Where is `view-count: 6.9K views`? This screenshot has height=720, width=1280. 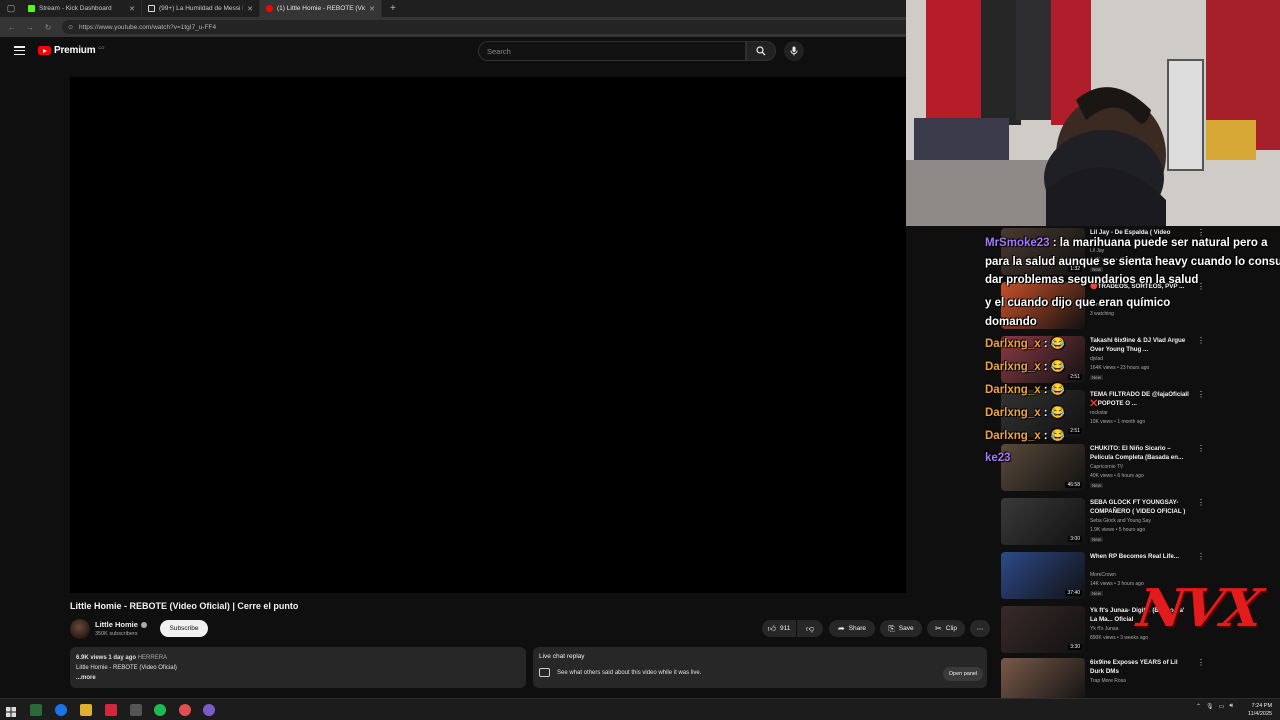
view-count: 6.9K views is located at coordinates (91, 658).